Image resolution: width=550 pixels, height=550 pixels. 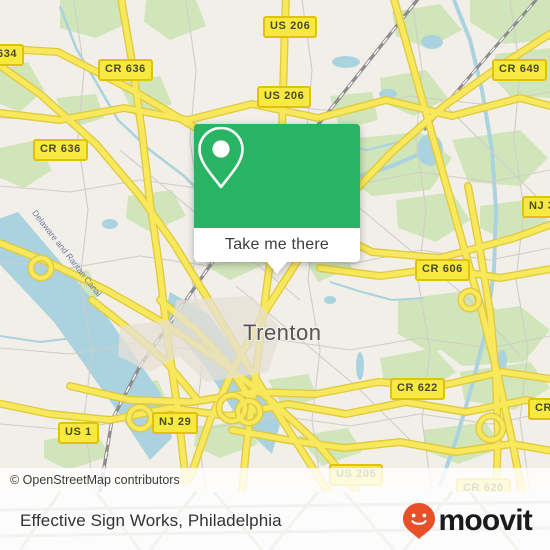 I want to click on road-shield: CR 606, so click(x=442, y=270).